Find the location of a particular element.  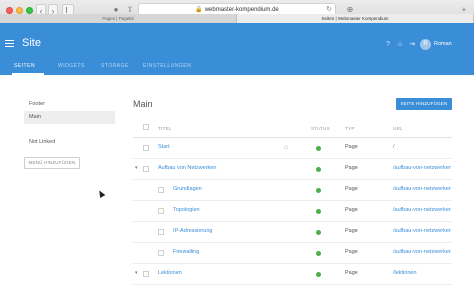

mouse-cursor is located at coordinates (101, 193).